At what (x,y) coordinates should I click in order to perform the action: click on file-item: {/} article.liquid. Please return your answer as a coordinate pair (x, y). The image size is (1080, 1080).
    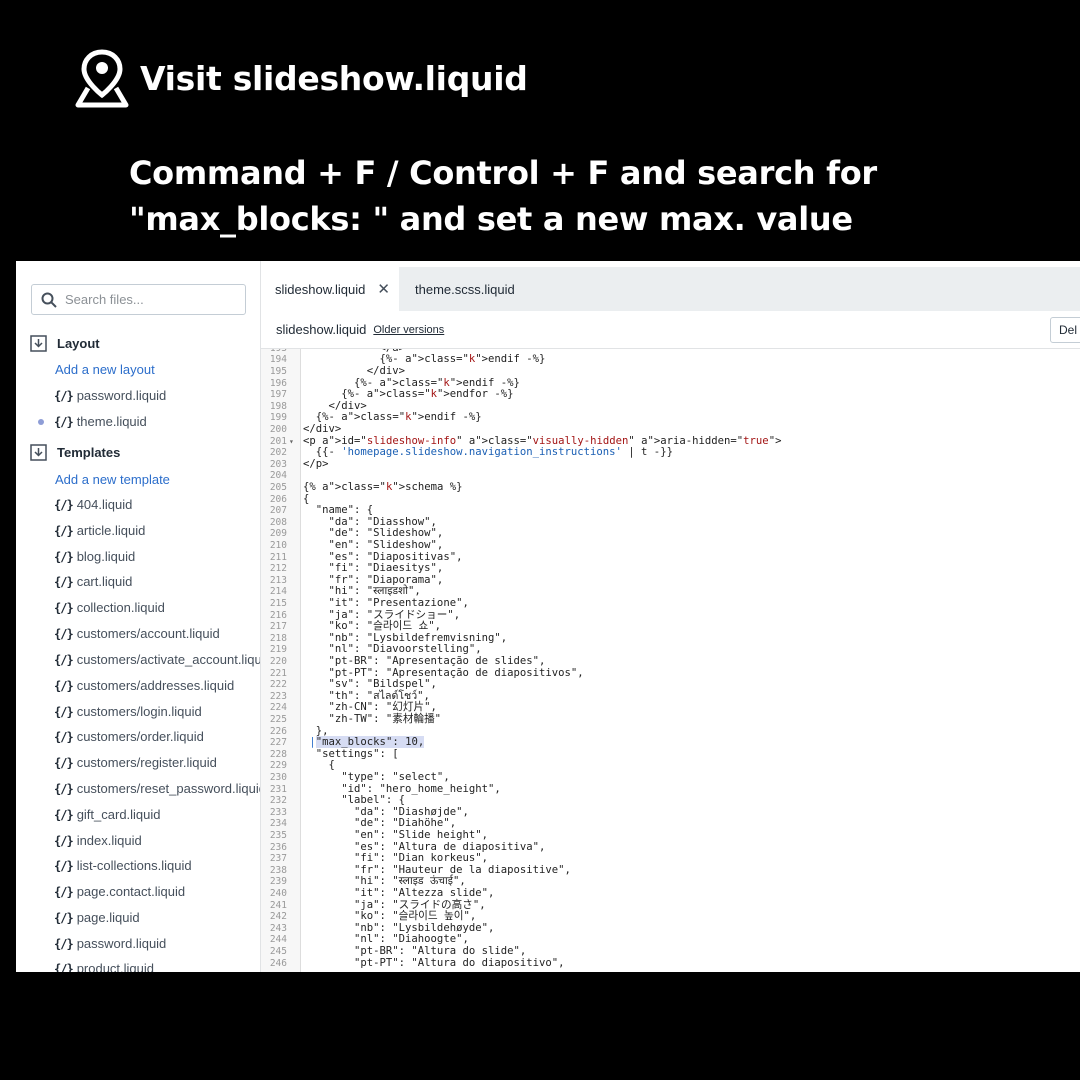
    Looking at the image, I should click on (99, 530).